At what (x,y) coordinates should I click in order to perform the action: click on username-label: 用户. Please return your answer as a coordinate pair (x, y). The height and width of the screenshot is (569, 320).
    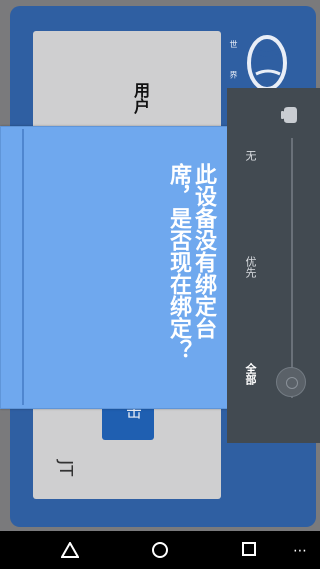
    Looking at the image, I should click on (140, 98).